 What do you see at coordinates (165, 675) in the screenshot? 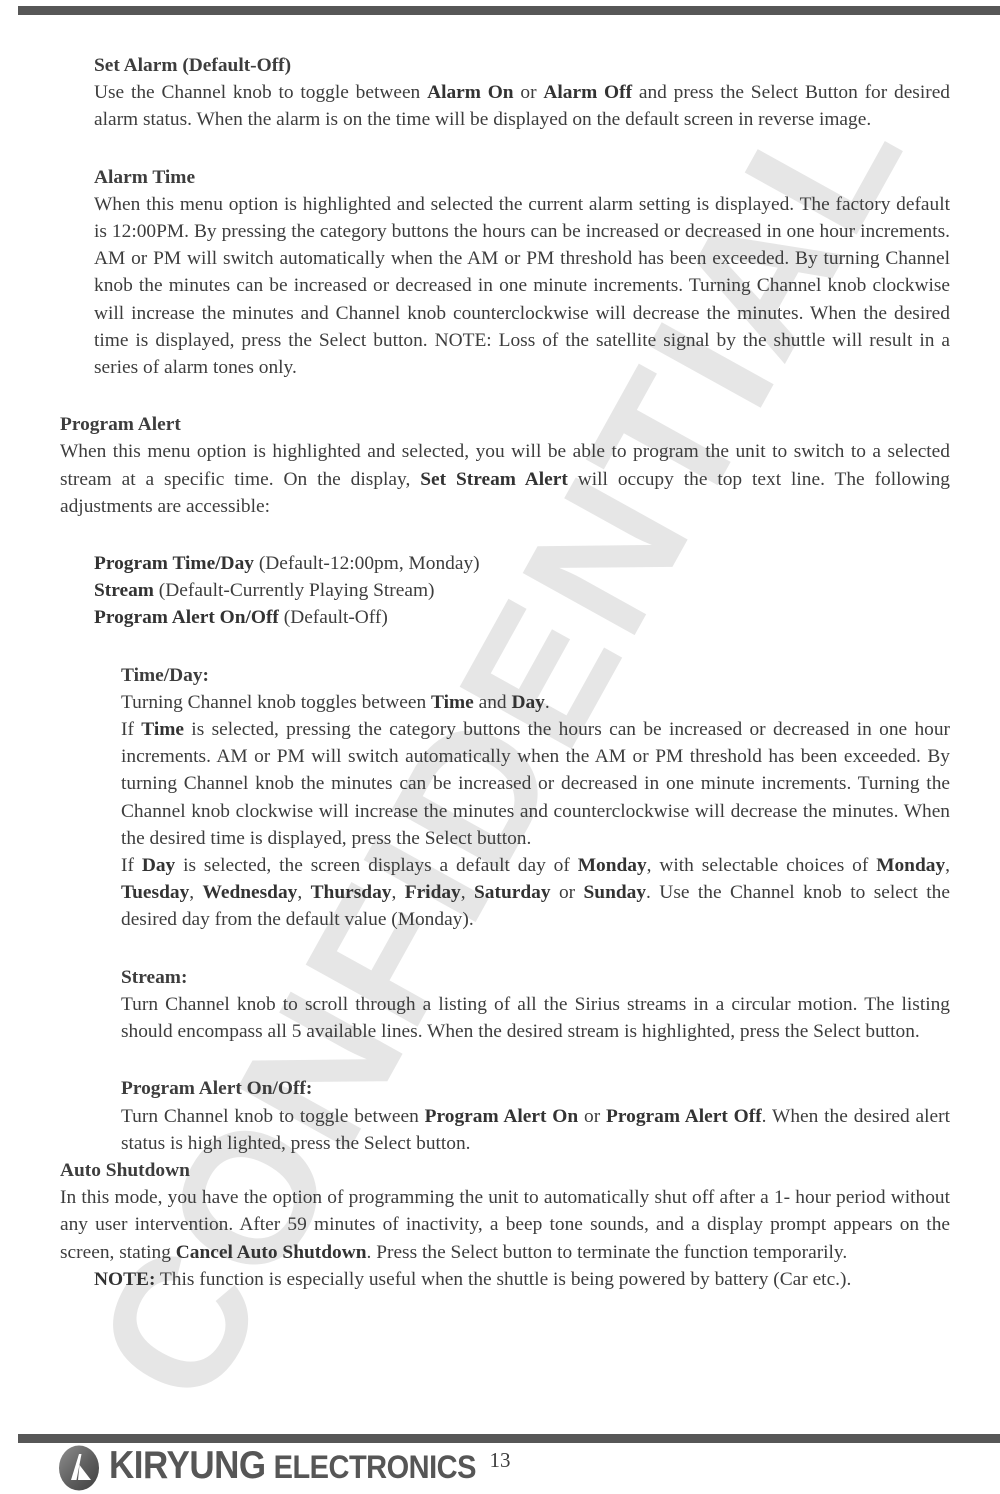
I see `heading-time-day: Time/Day:` at bounding box center [165, 675].